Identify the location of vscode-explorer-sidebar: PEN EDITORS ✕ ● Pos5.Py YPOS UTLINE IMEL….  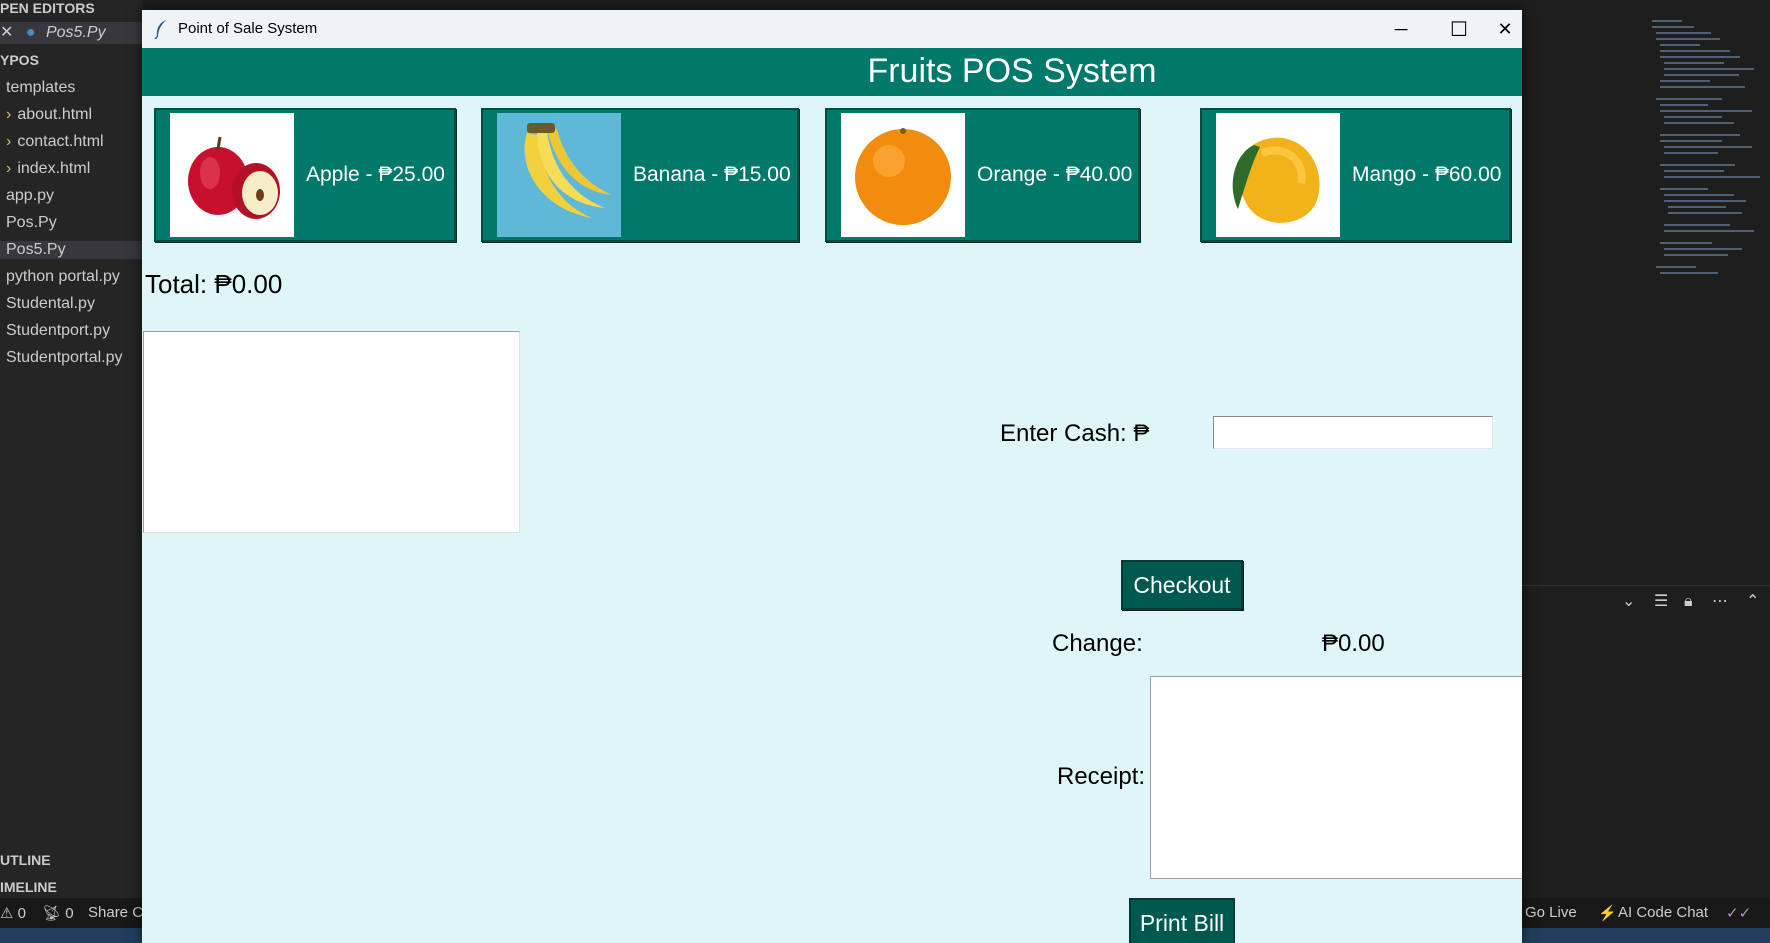
(71, 471).